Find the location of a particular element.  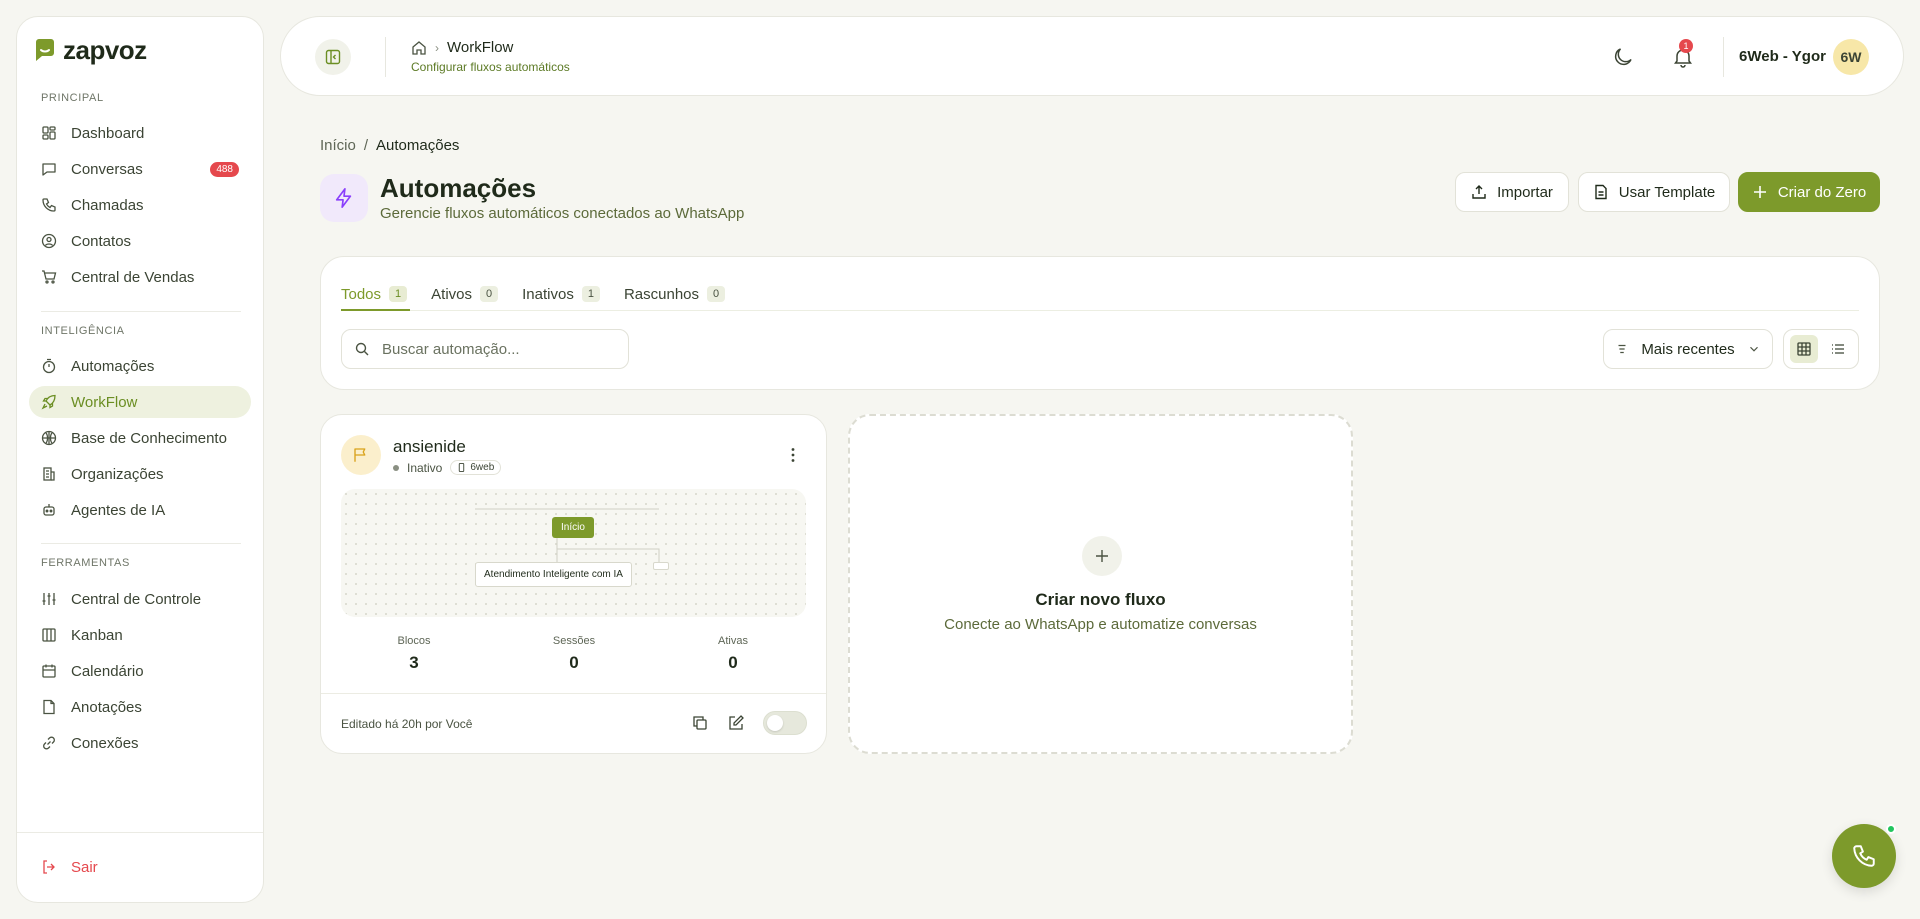

sidebar-item-label: Contatos is located at coordinates (101, 241).